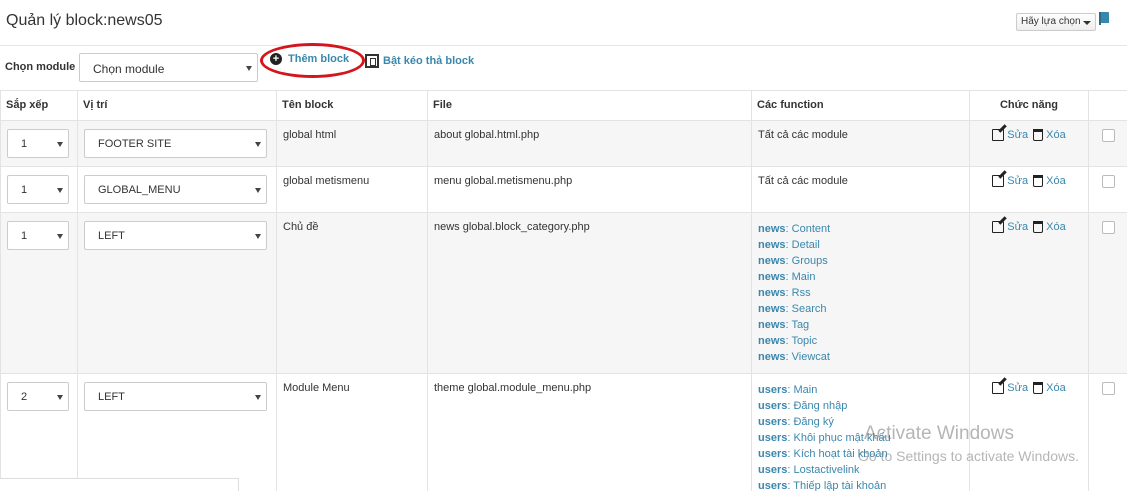 This screenshot has width=1127, height=491. I want to click on function-item: news: Groups, so click(860, 261).